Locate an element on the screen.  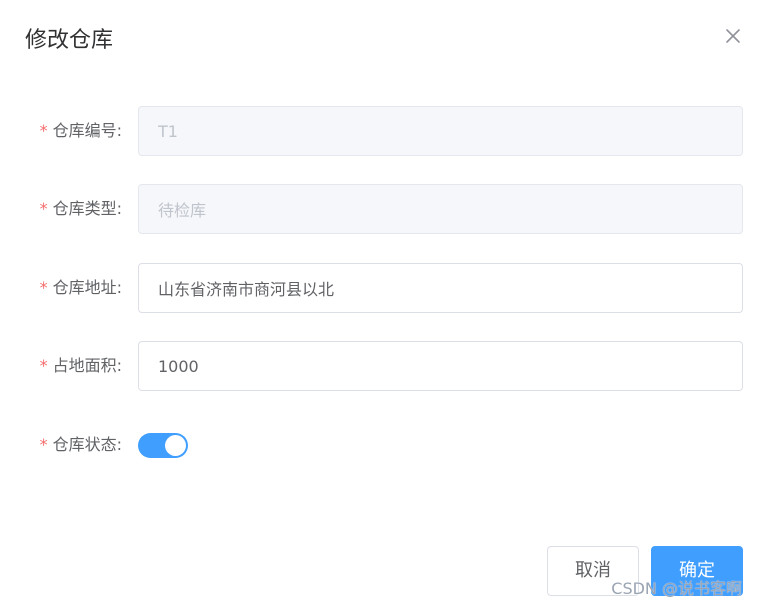
confirm-button: 确定 is located at coordinates (697, 571).